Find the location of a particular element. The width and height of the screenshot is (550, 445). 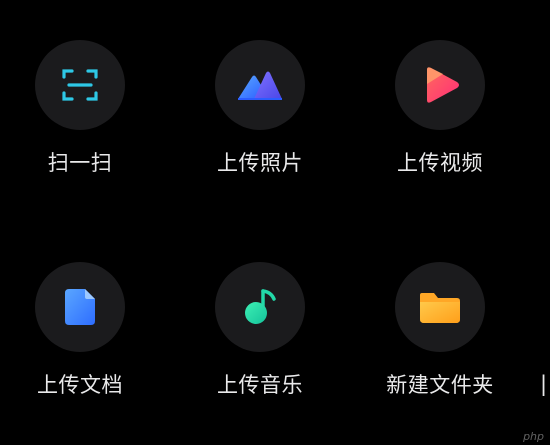

new-folder-icon-circle is located at coordinates (440, 307).